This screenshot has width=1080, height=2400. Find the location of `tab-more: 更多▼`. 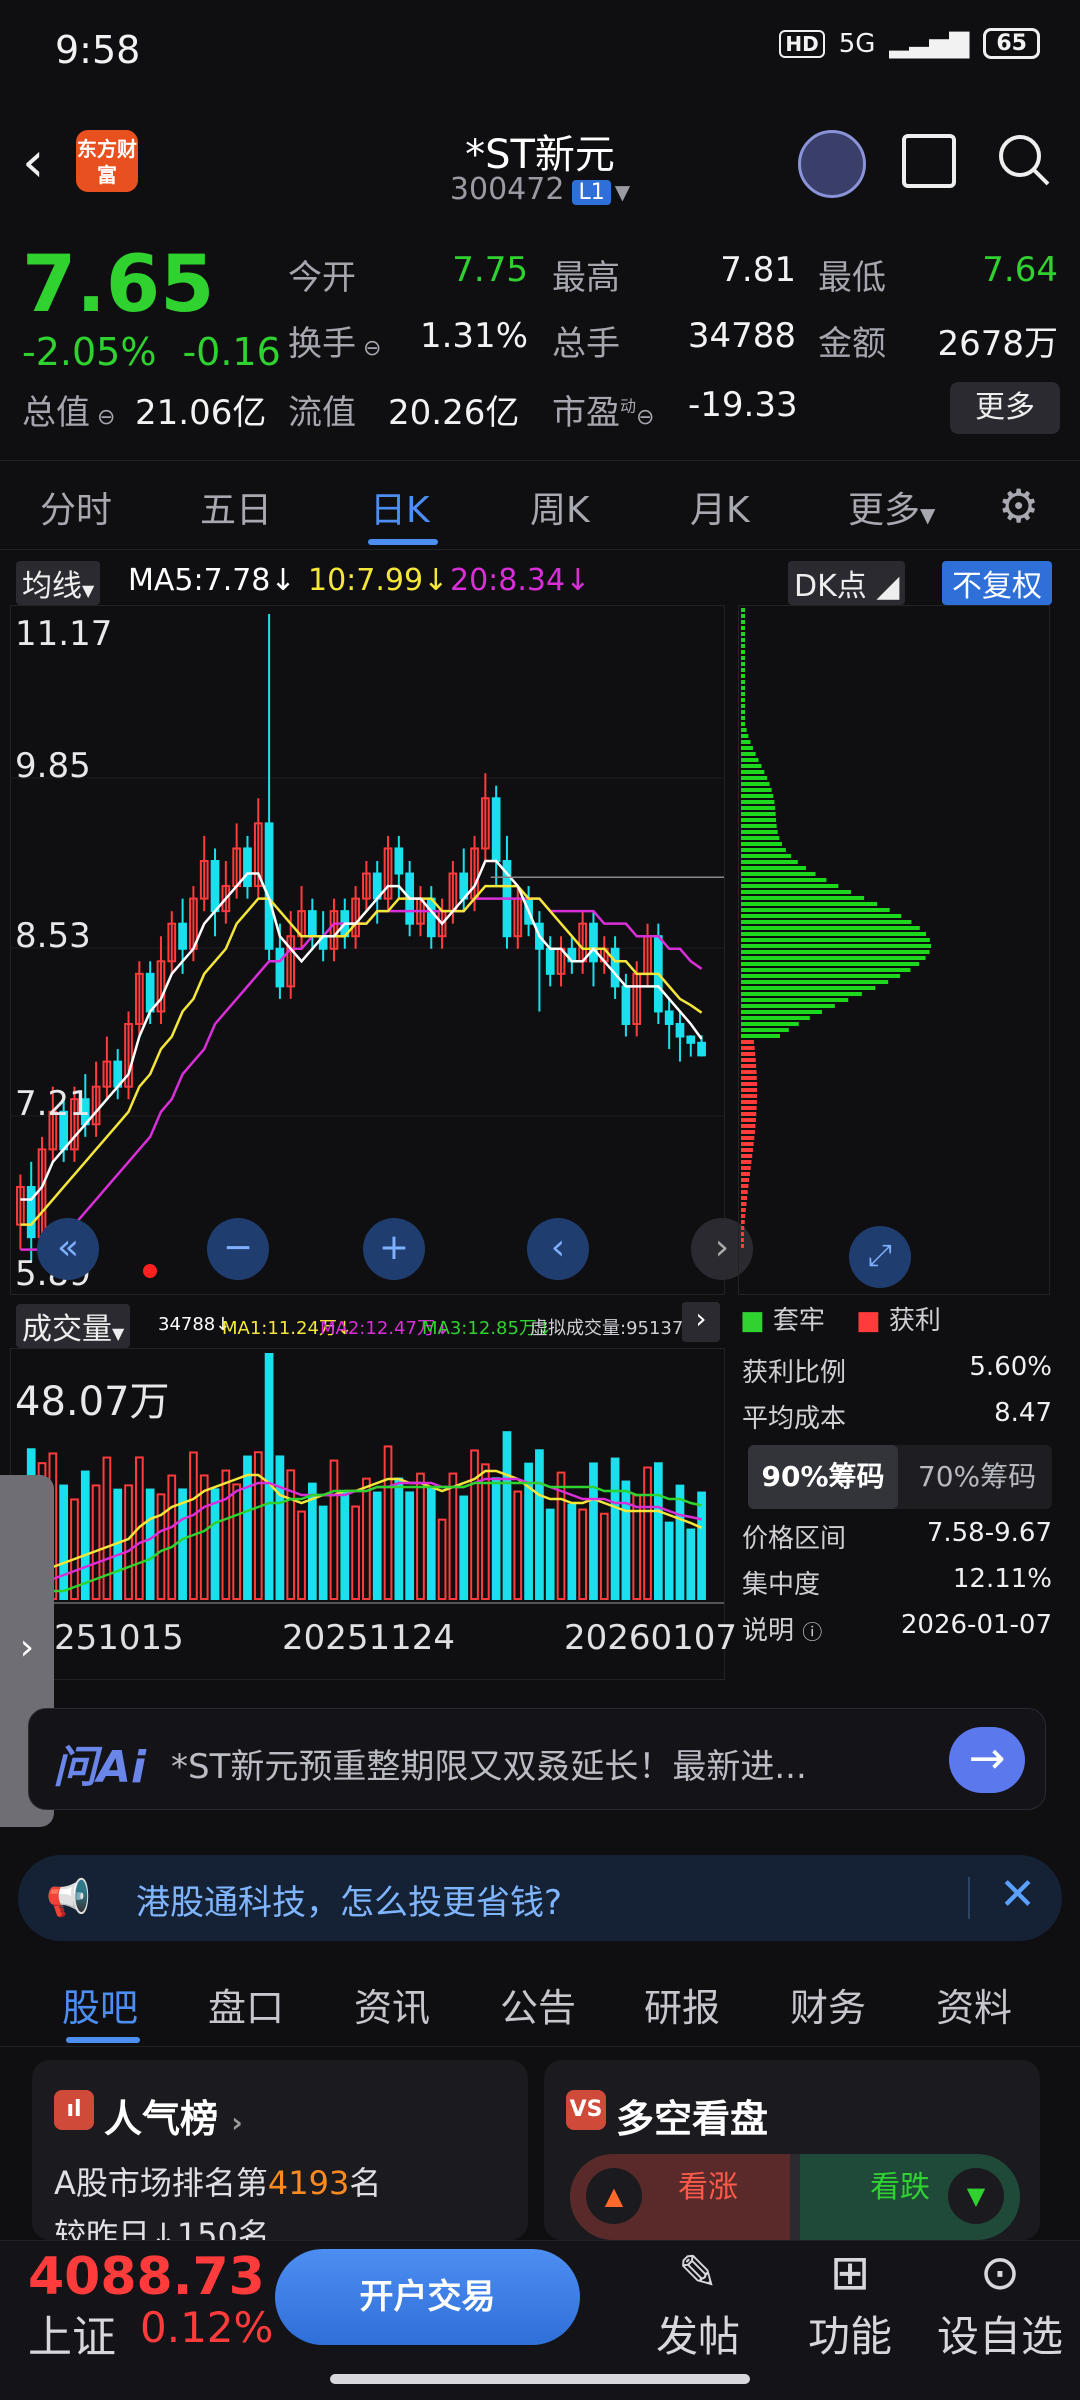

tab-more: 更多▼ is located at coordinates (891, 507).